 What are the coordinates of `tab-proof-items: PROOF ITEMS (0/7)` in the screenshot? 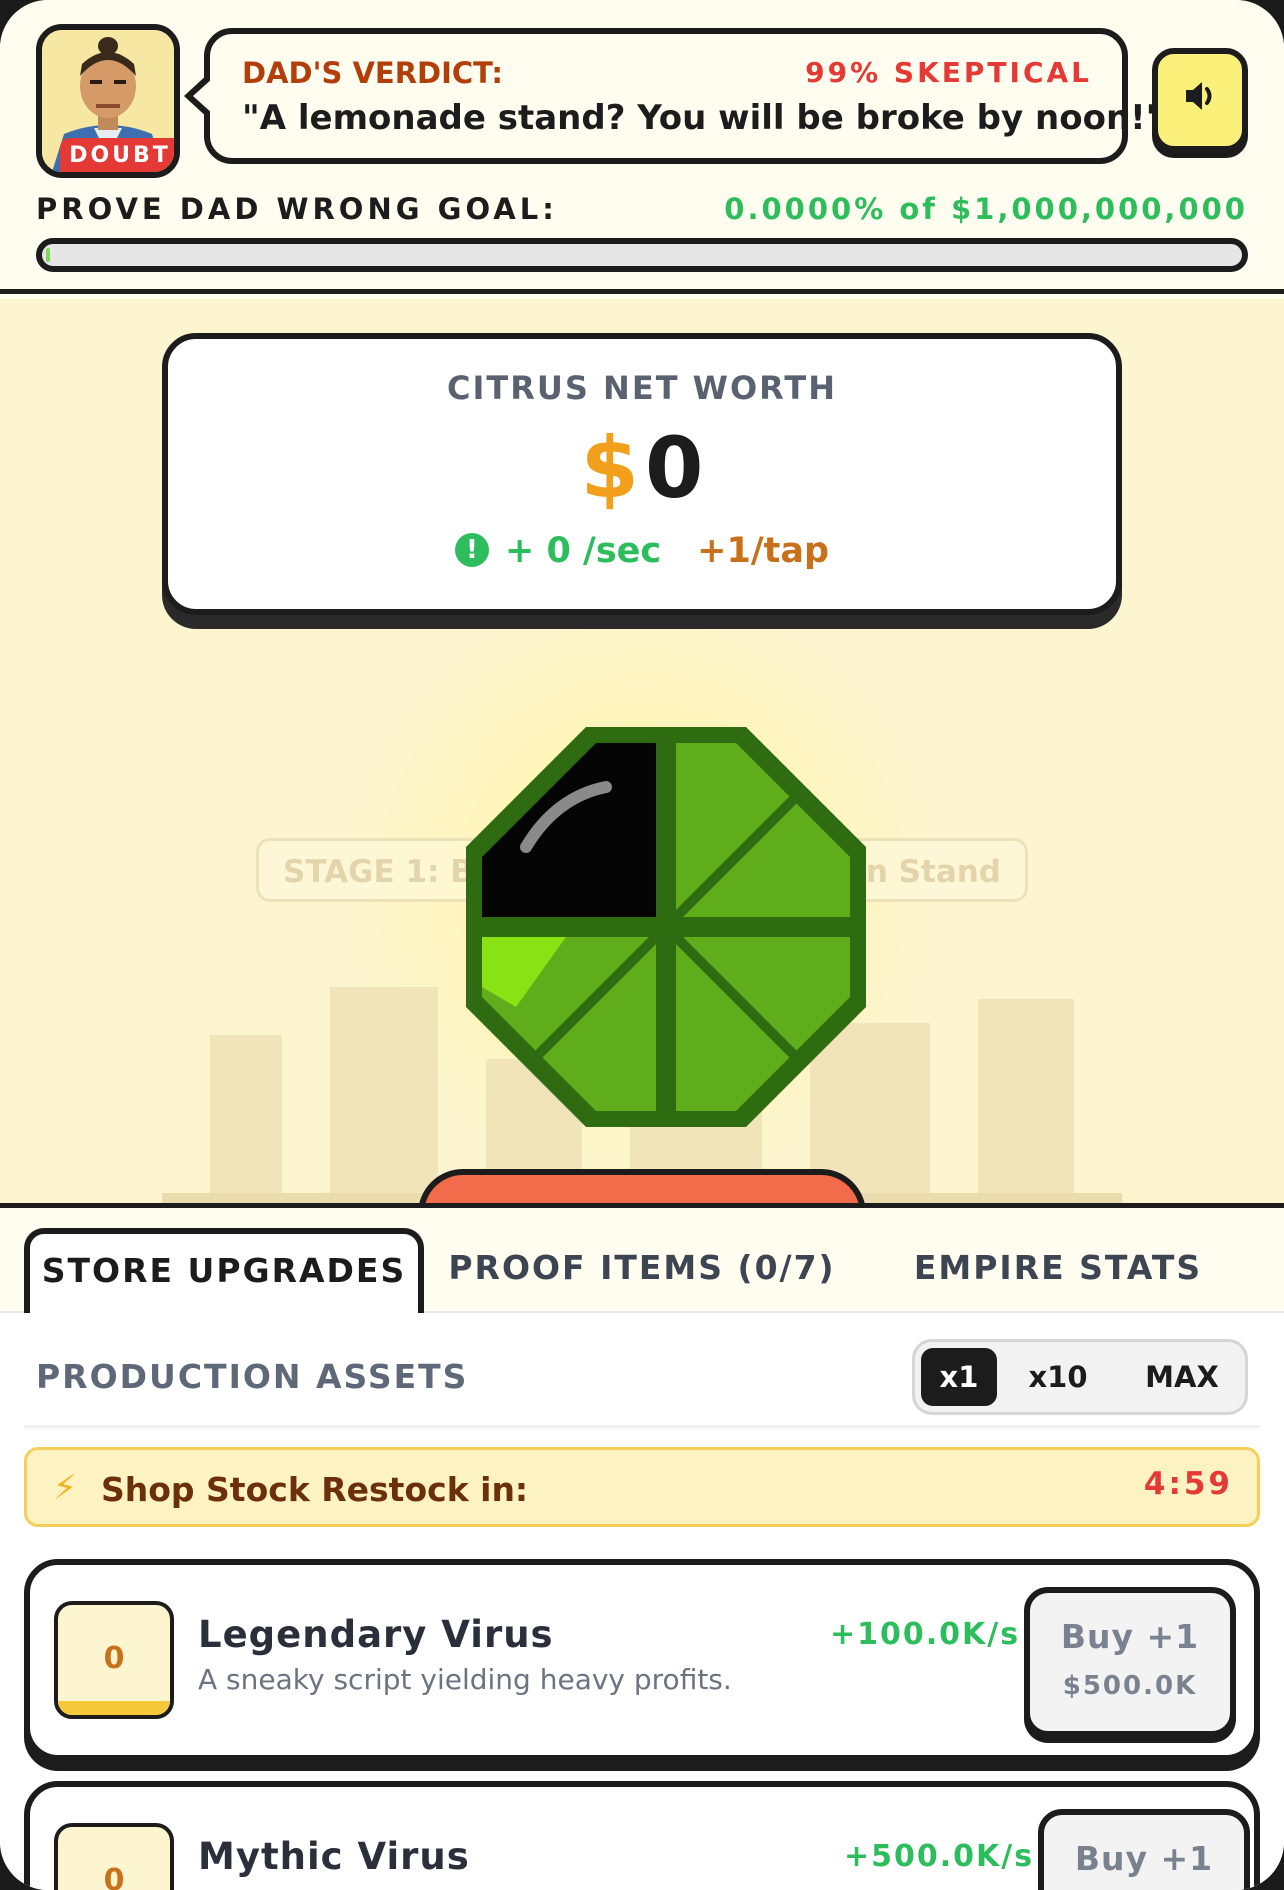 It's located at (642, 1274).